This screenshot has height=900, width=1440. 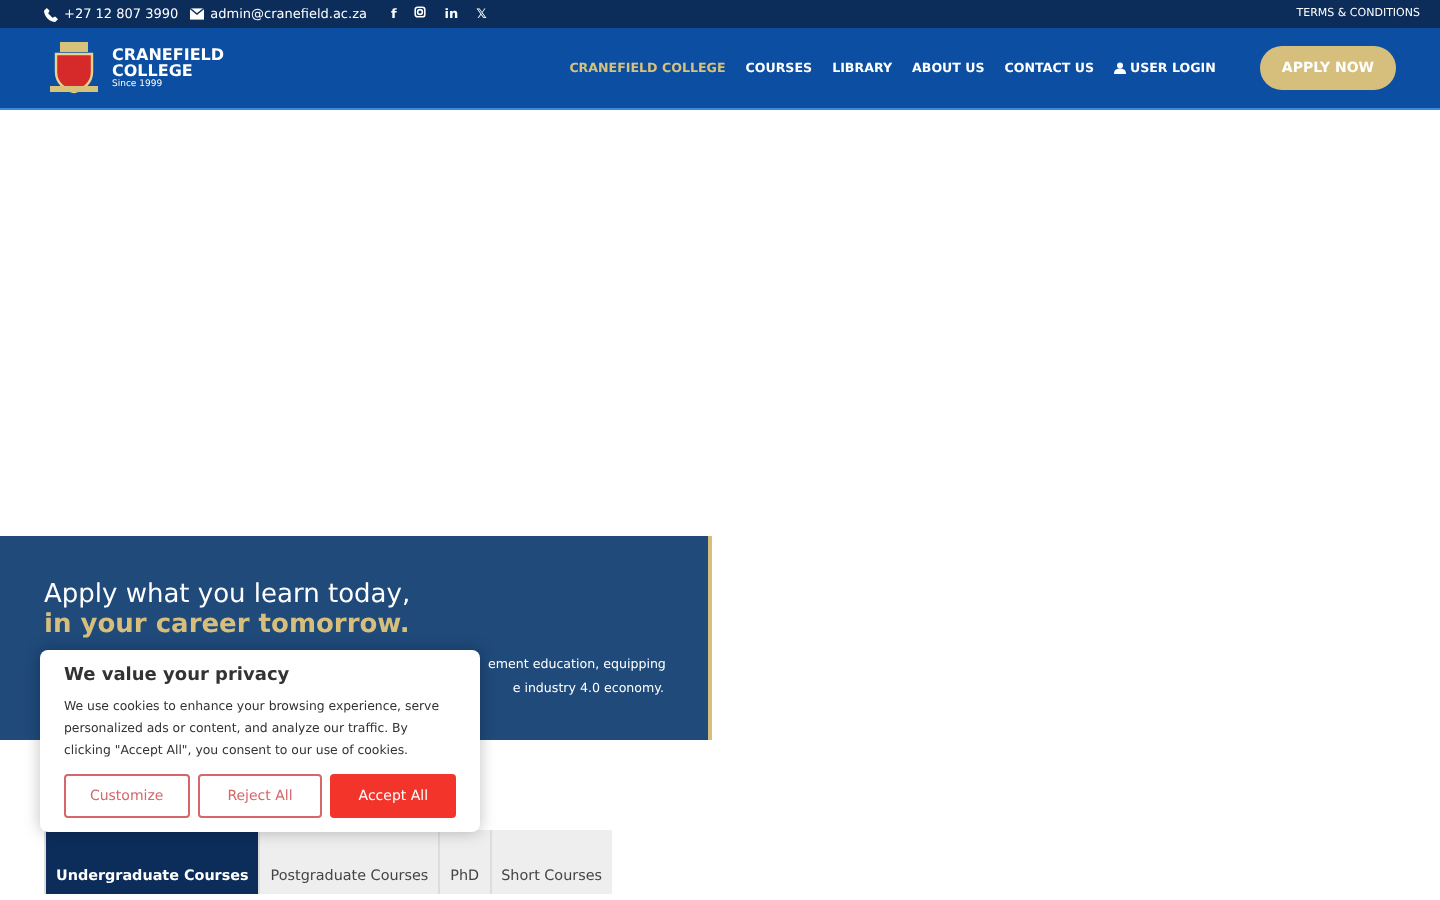 What do you see at coordinates (74, 68) in the screenshot?
I see `crest-icon` at bounding box center [74, 68].